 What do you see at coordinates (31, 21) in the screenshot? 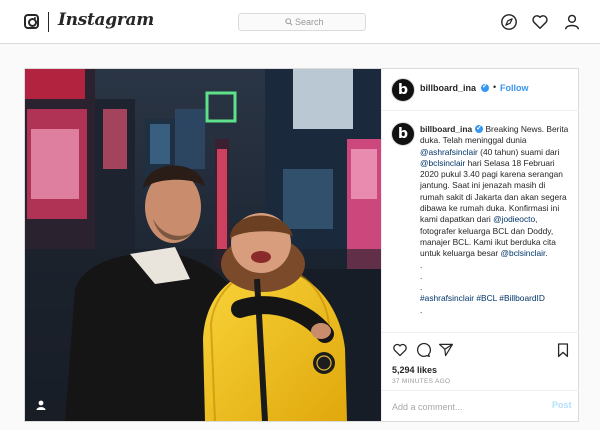
I see `instagram-glyph-icon` at bounding box center [31, 21].